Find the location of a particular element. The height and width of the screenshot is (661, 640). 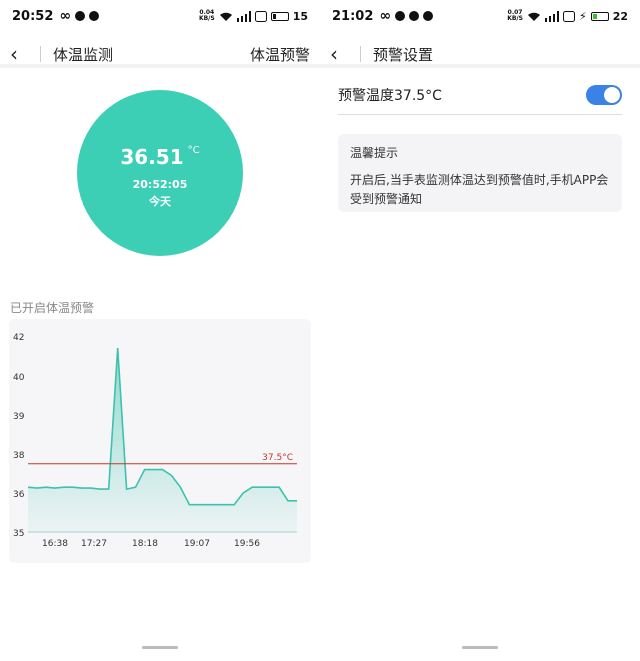

y-tick-label: 42 is located at coordinates (18, 338).